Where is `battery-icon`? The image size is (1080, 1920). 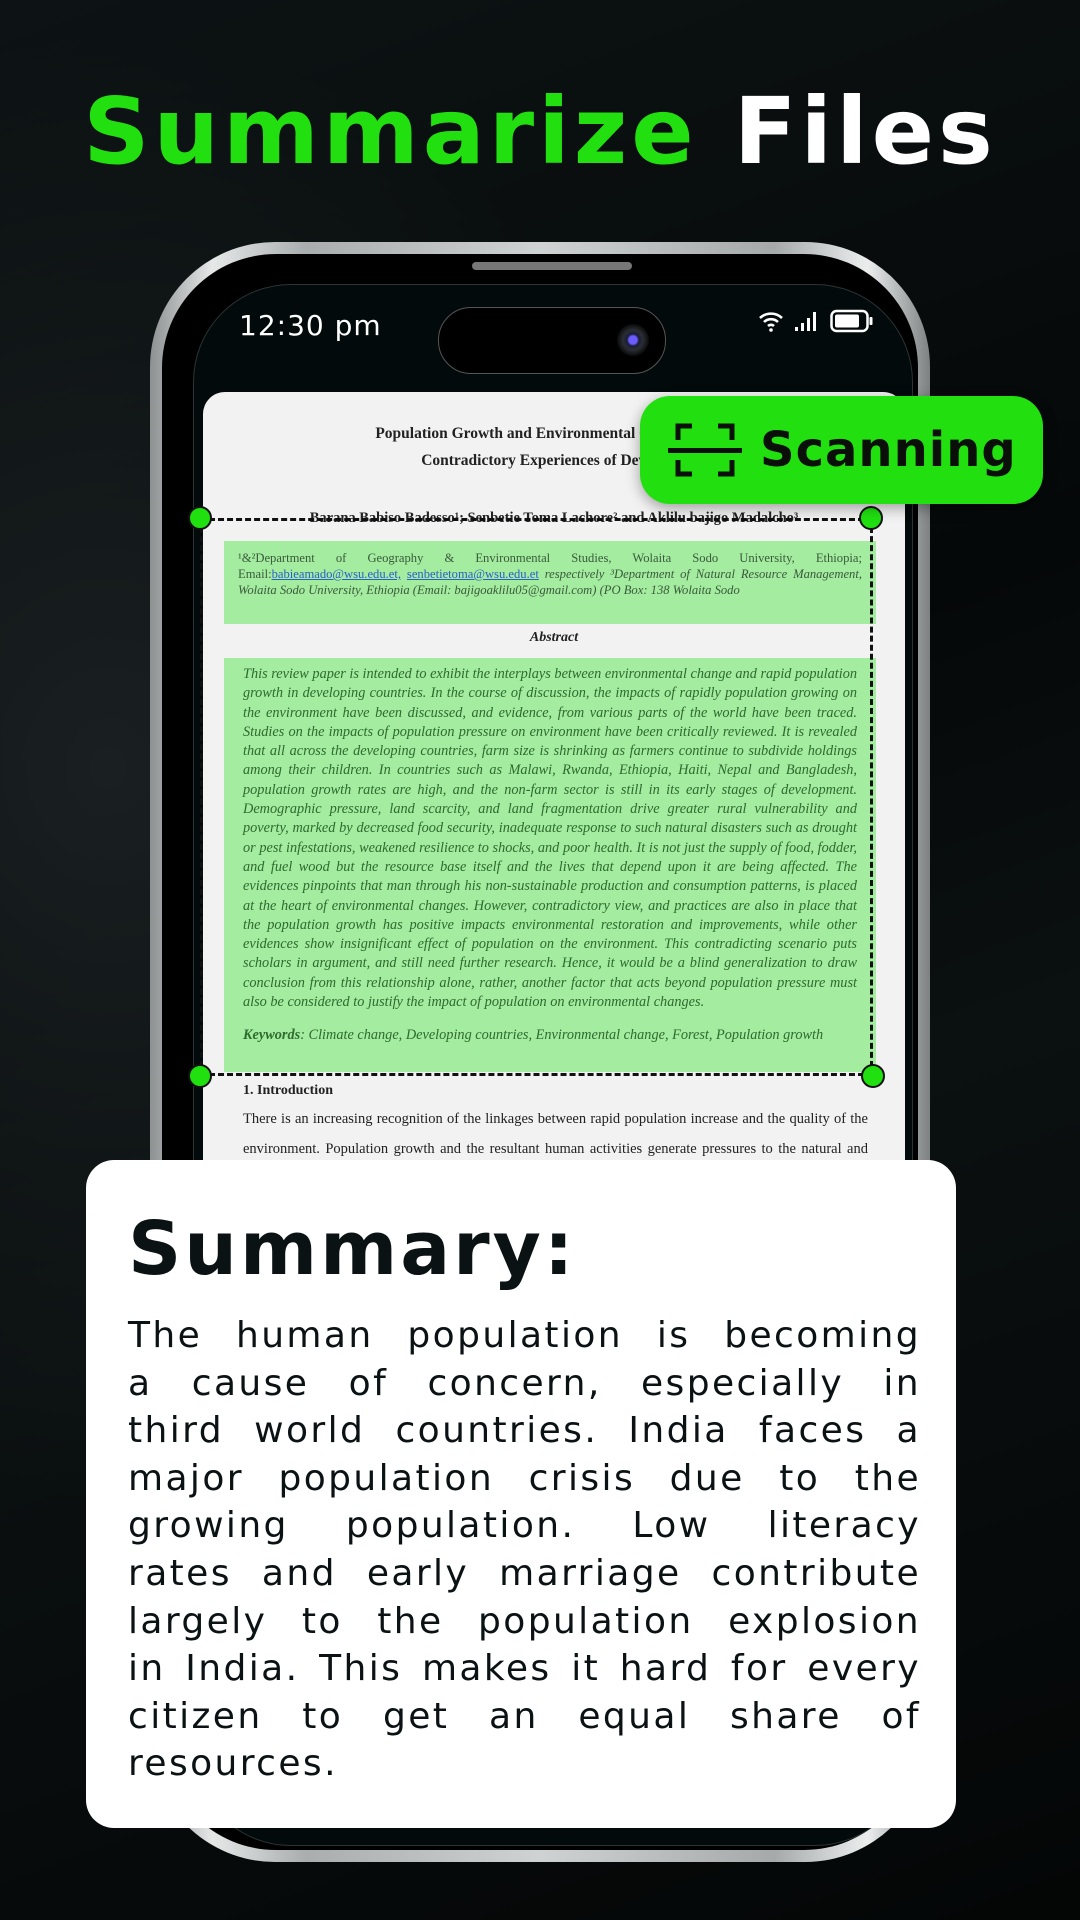
battery-icon is located at coordinates (851, 321).